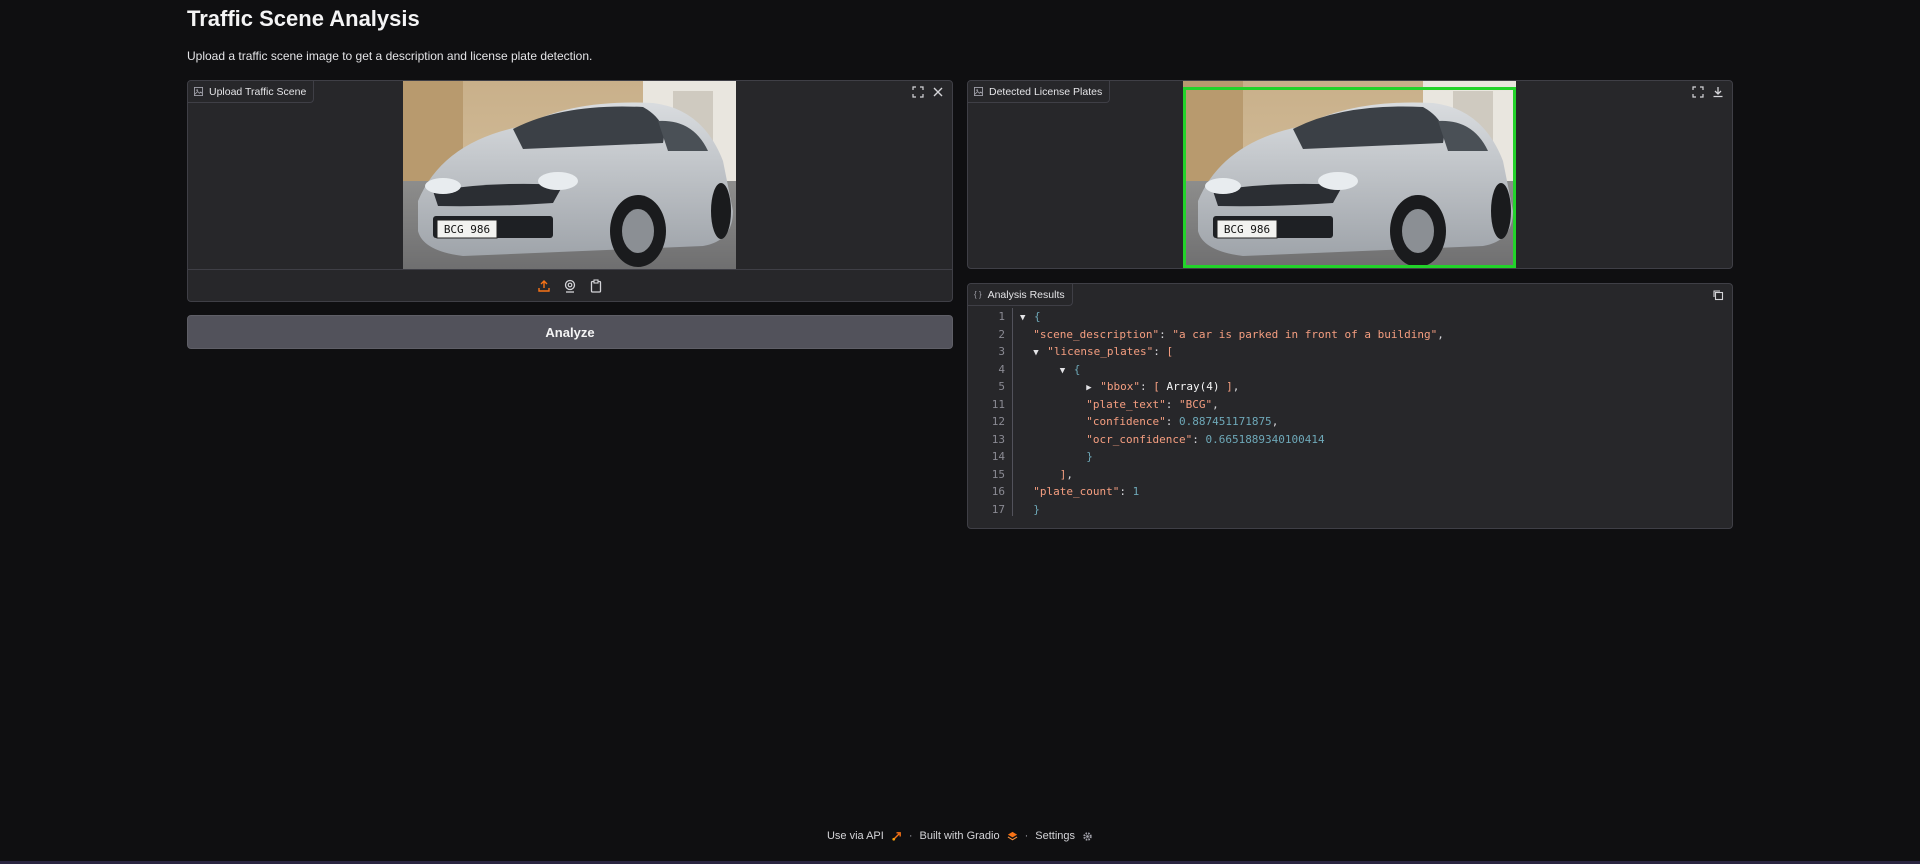 The height and width of the screenshot is (864, 1920). Describe the element at coordinates (303, 18) in the screenshot. I see `page-title: Traffic Scene Analysis` at that location.